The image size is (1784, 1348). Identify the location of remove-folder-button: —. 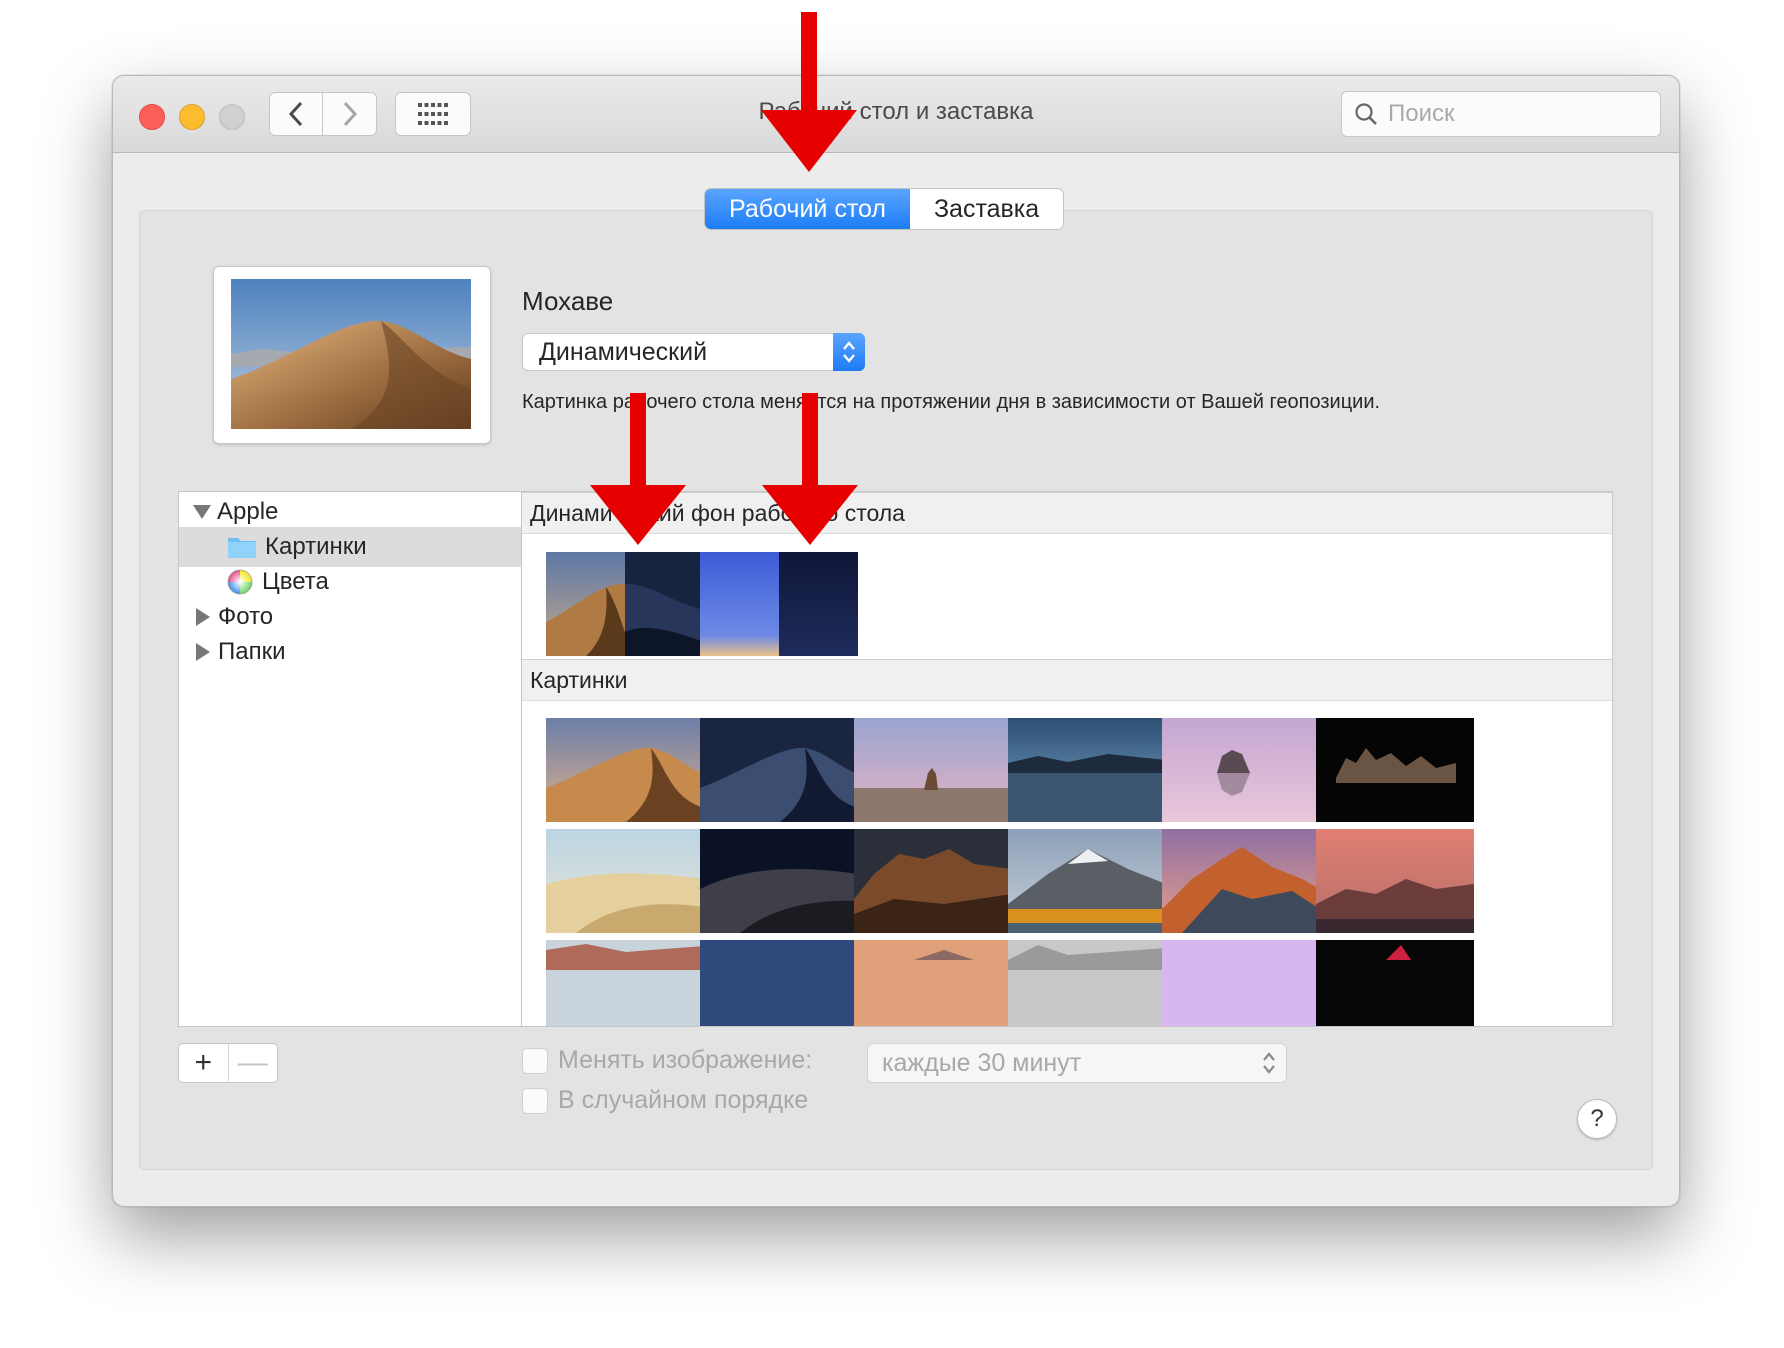
(252, 1063).